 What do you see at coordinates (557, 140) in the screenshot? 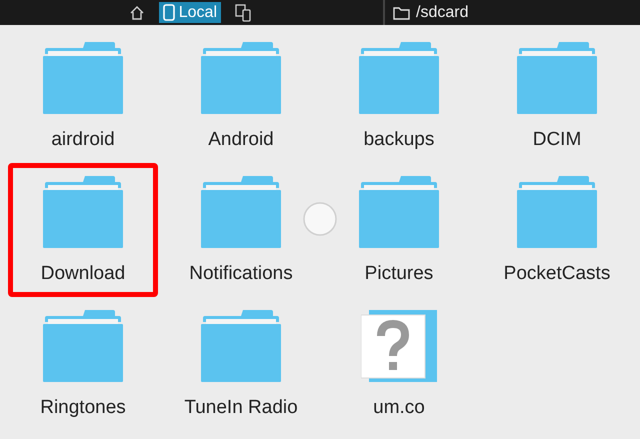
I see `file-name: DCIM` at bounding box center [557, 140].